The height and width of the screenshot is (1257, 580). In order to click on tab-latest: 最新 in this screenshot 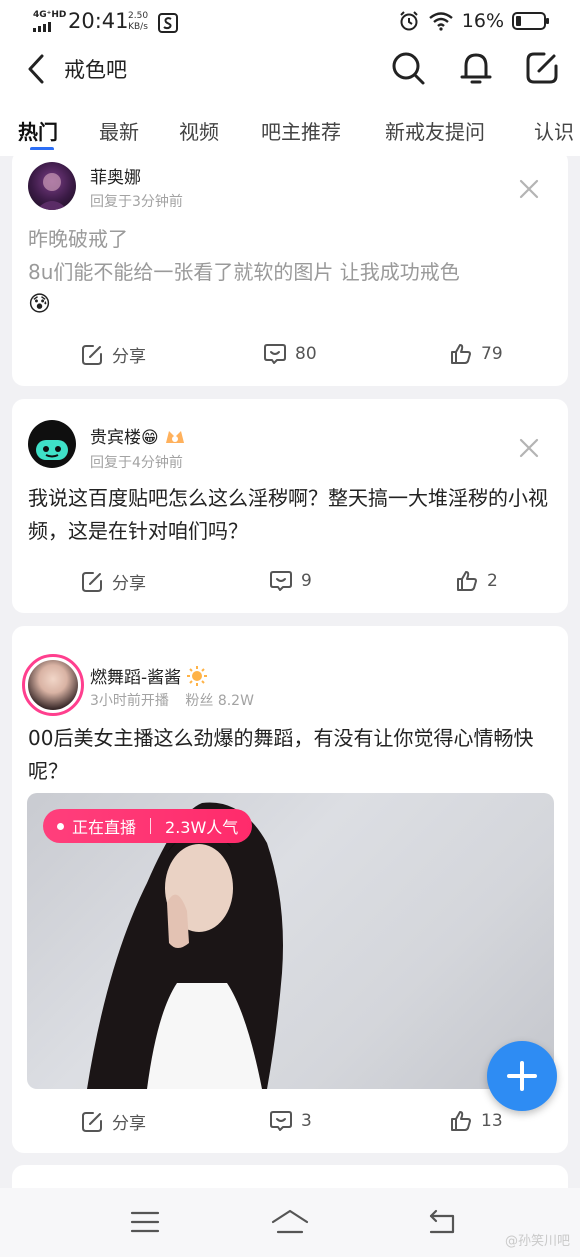, I will do `click(119, 130)`.